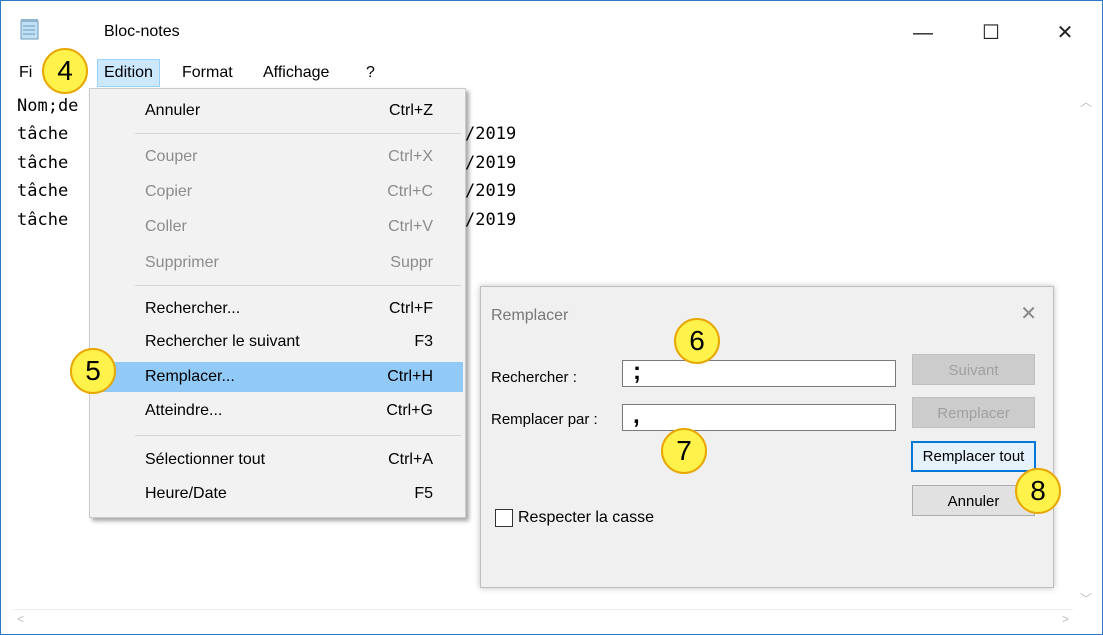 This screenshot has width=1103, height=635. Describe the element at coordinates (411, 308) in the screenshot. I see `menu-item-shortcut: Ctrl+F` at that location.